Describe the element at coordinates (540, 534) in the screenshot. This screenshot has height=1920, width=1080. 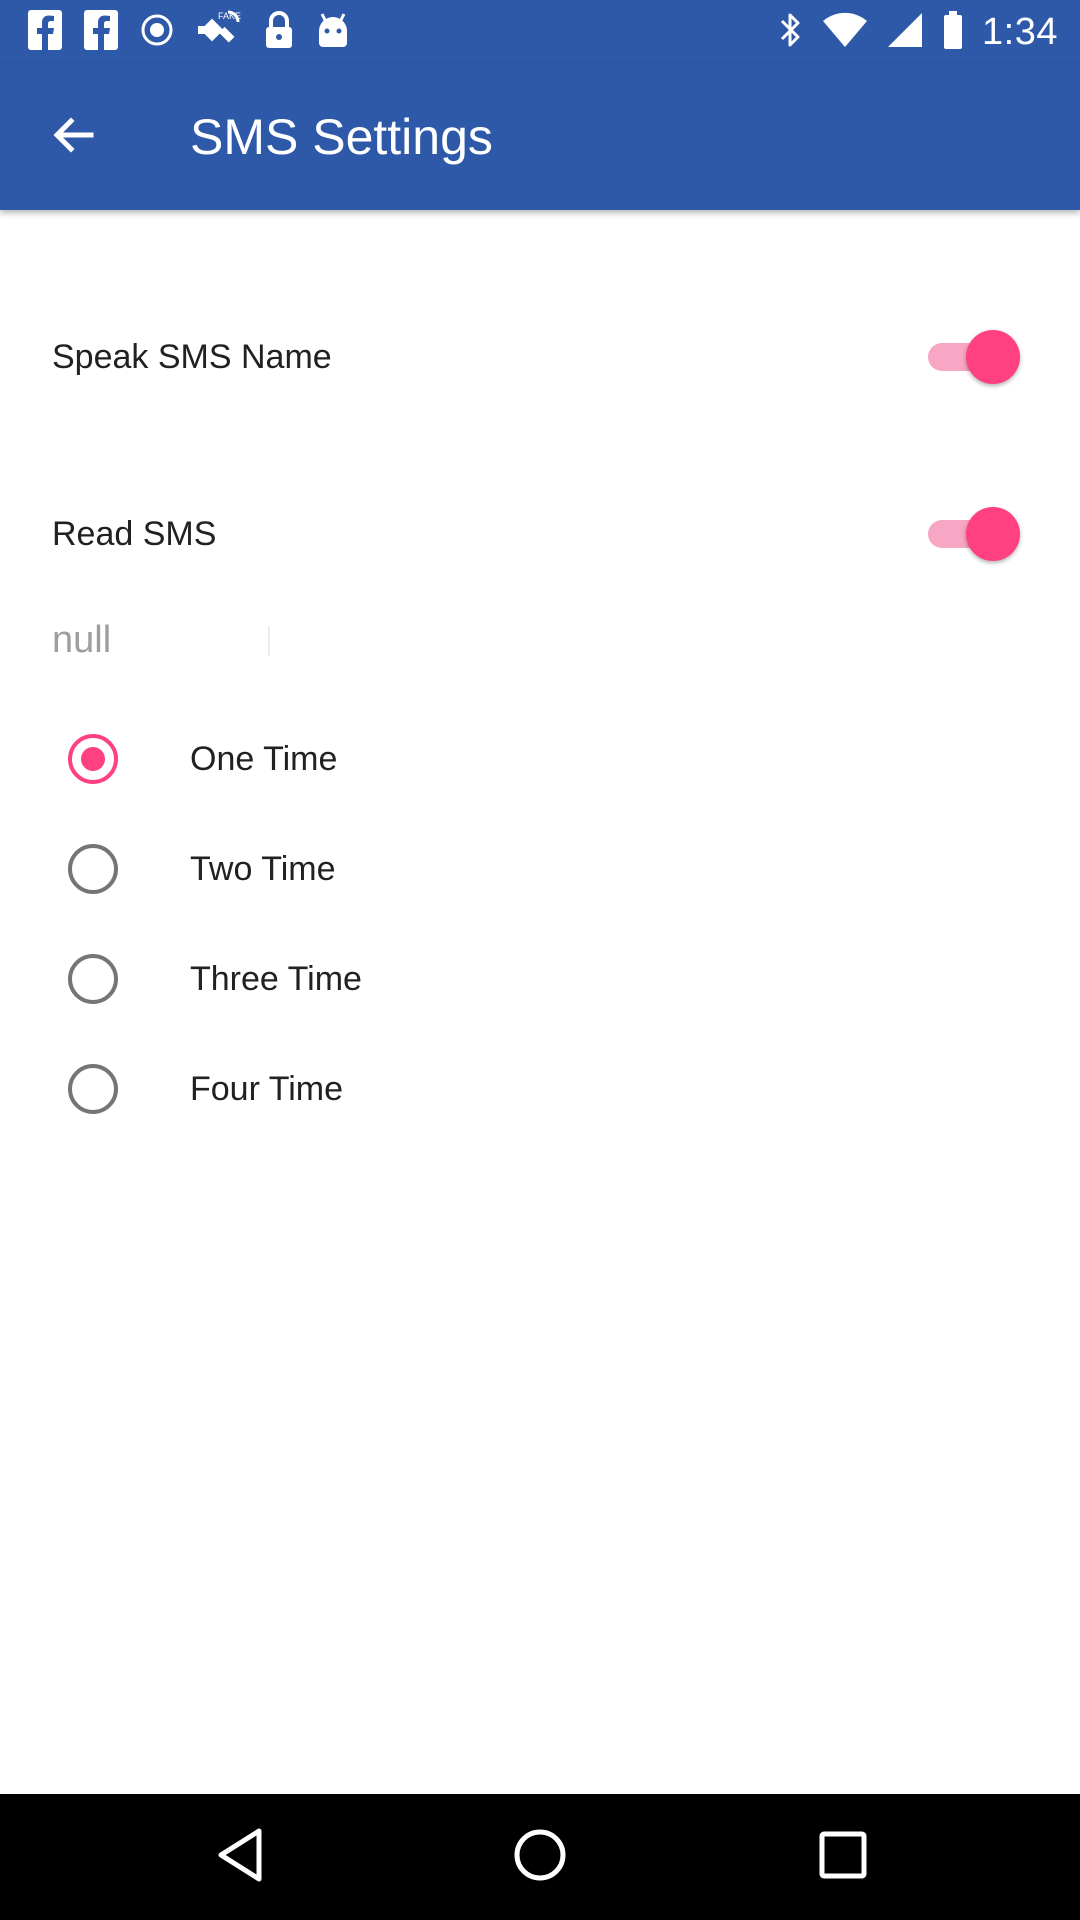
I see `read-sms-row: Read SMS` at that location.